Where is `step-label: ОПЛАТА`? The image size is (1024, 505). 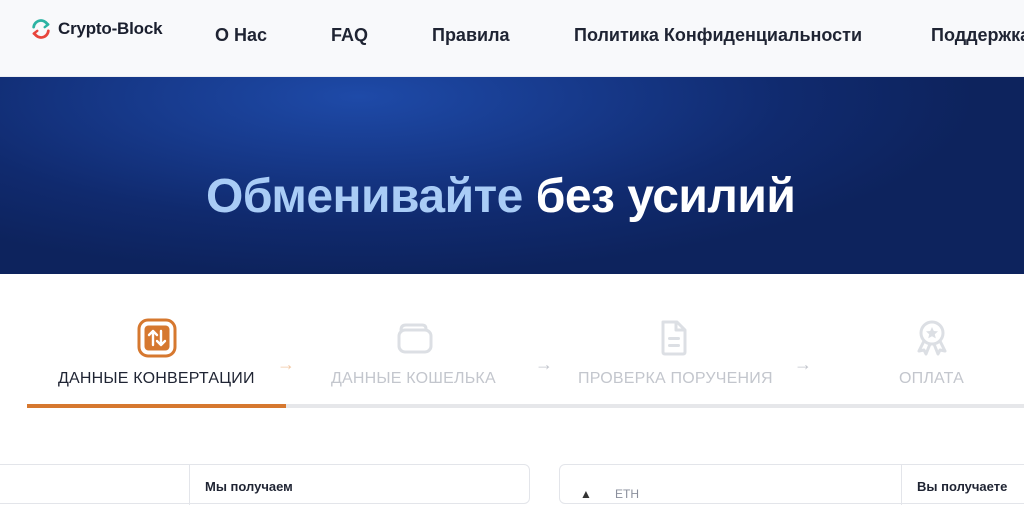
step-label: ОПЛАТА is located at coordinates (931, 378).